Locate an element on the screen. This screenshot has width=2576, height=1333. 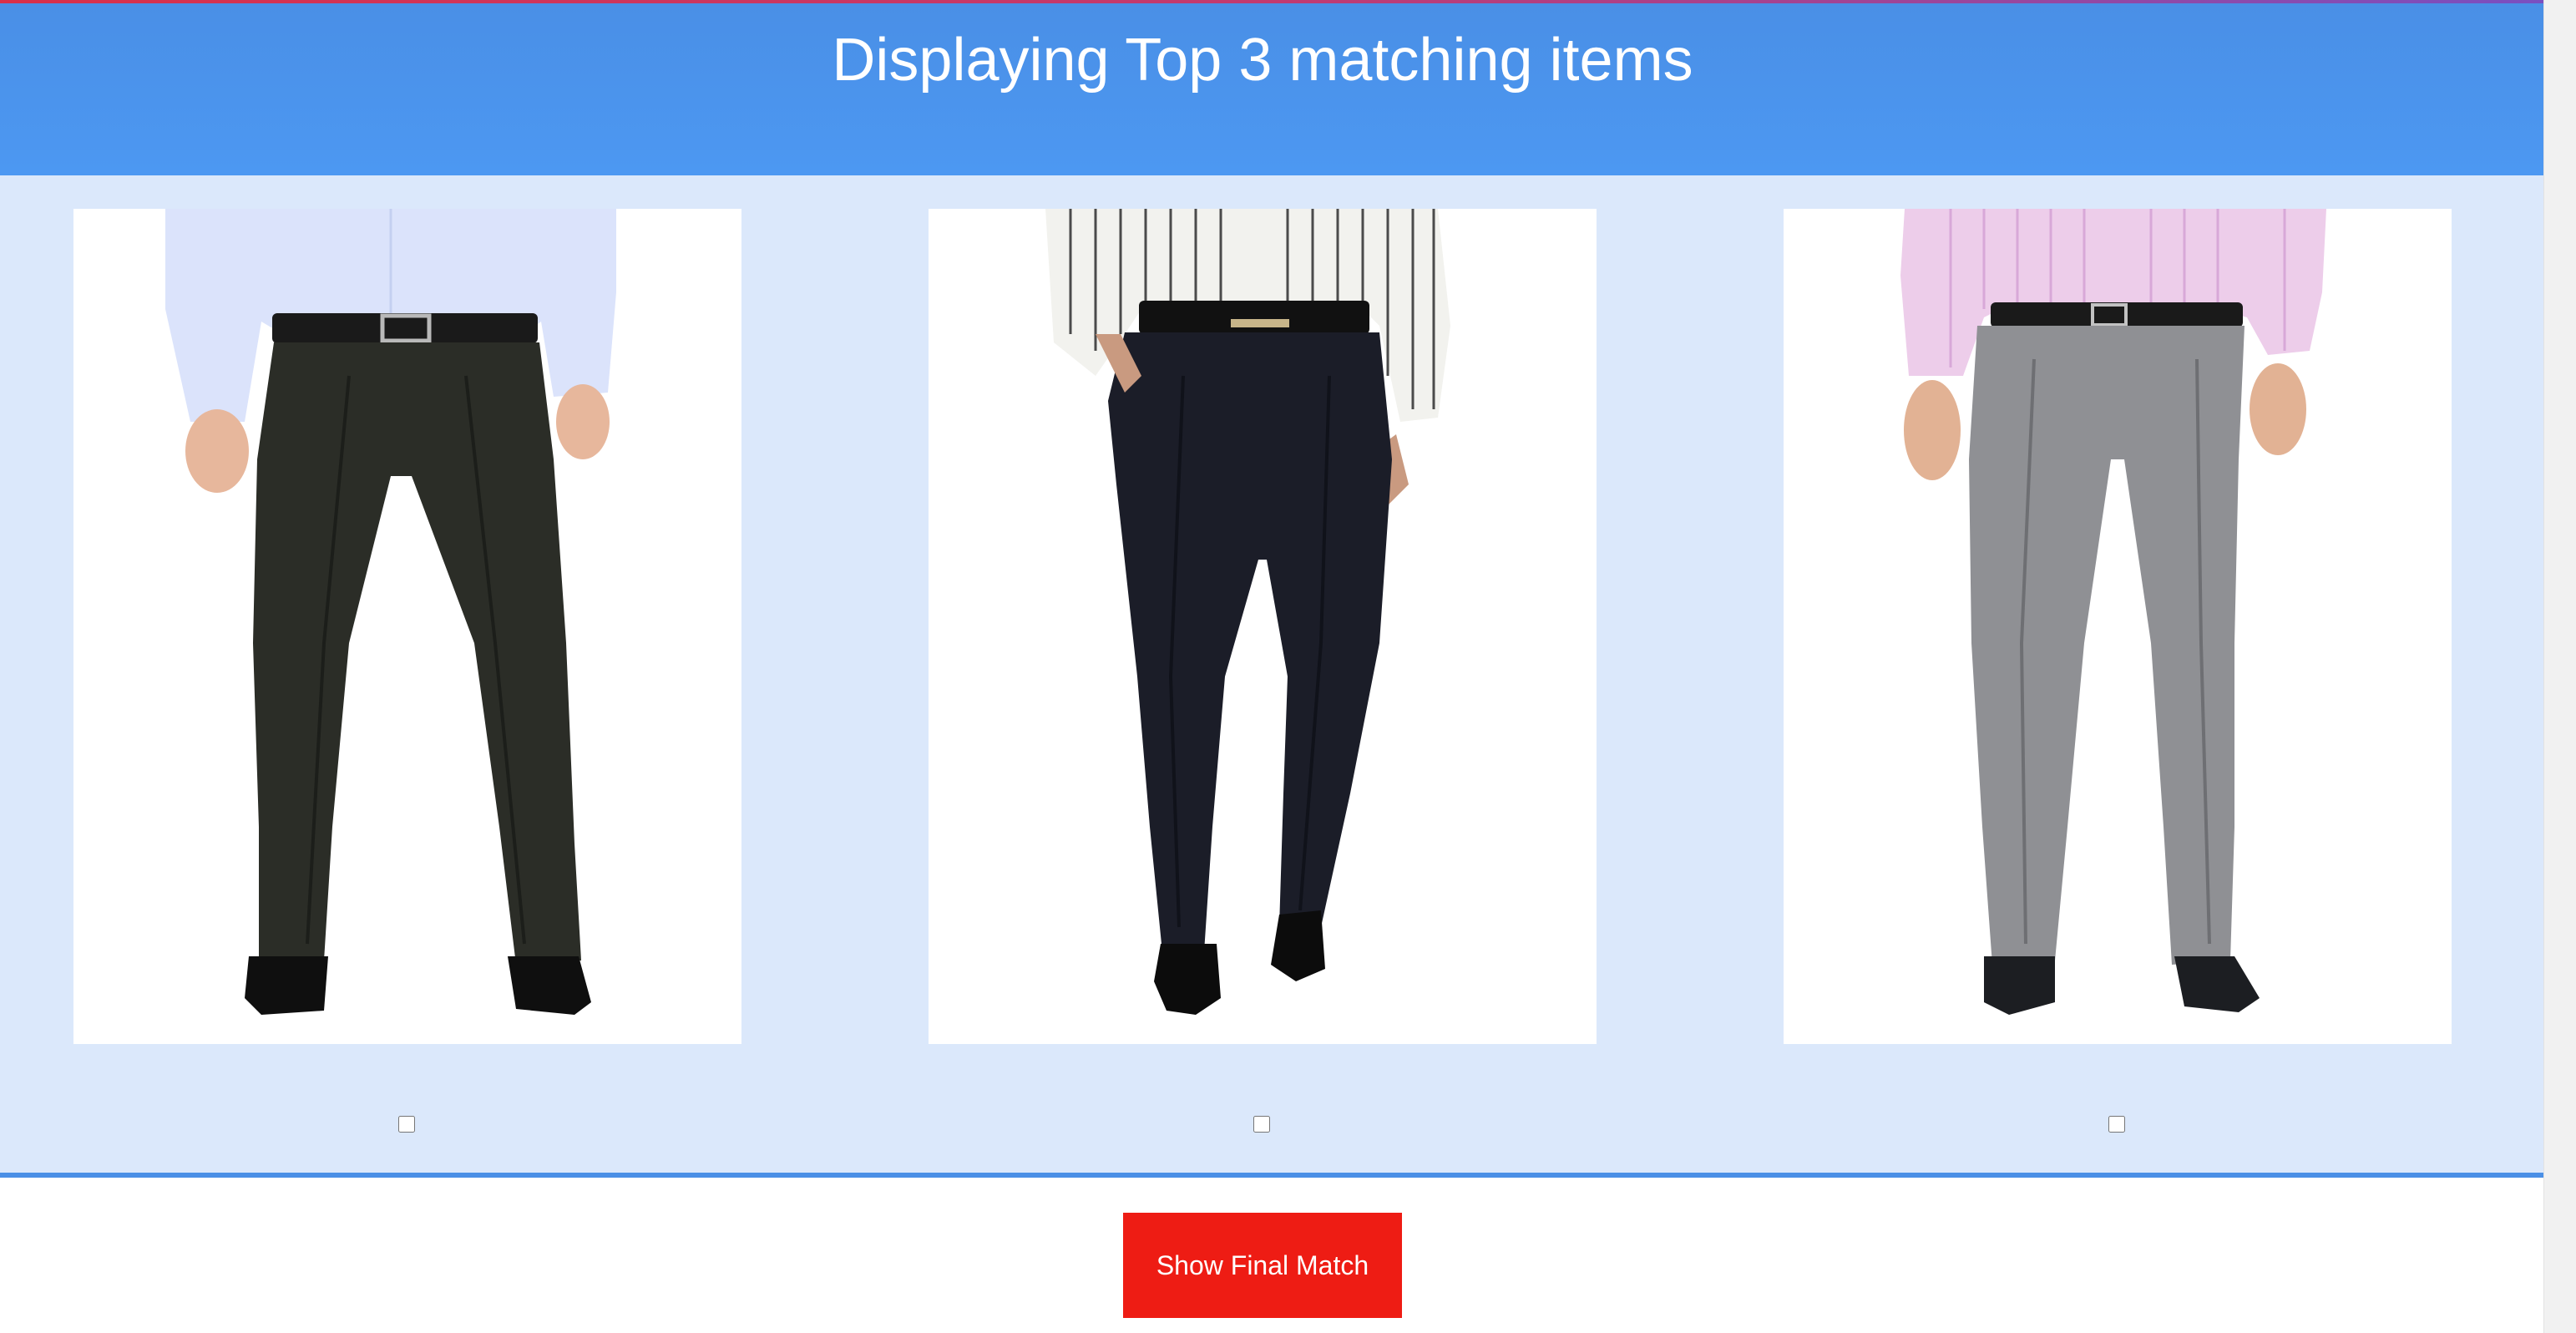
select-item-3-checkbox is located at coordinates (2116, 1124).